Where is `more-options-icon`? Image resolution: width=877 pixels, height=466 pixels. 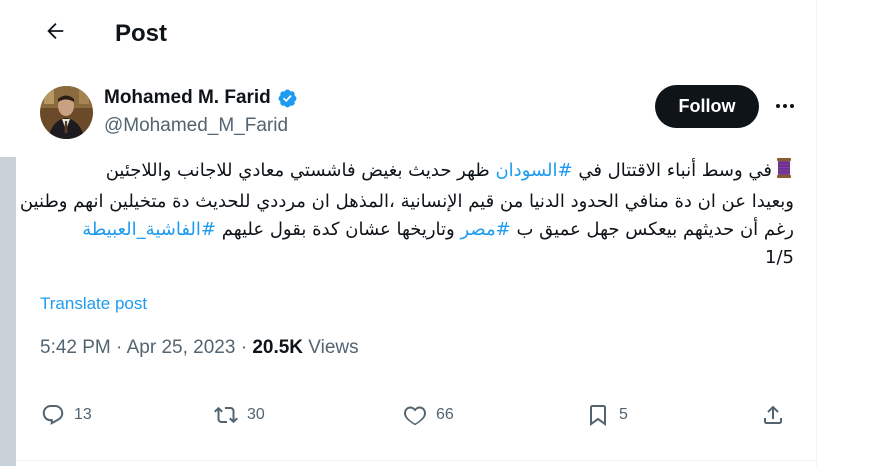 more-options-icon is located at coordinates (785, 105).